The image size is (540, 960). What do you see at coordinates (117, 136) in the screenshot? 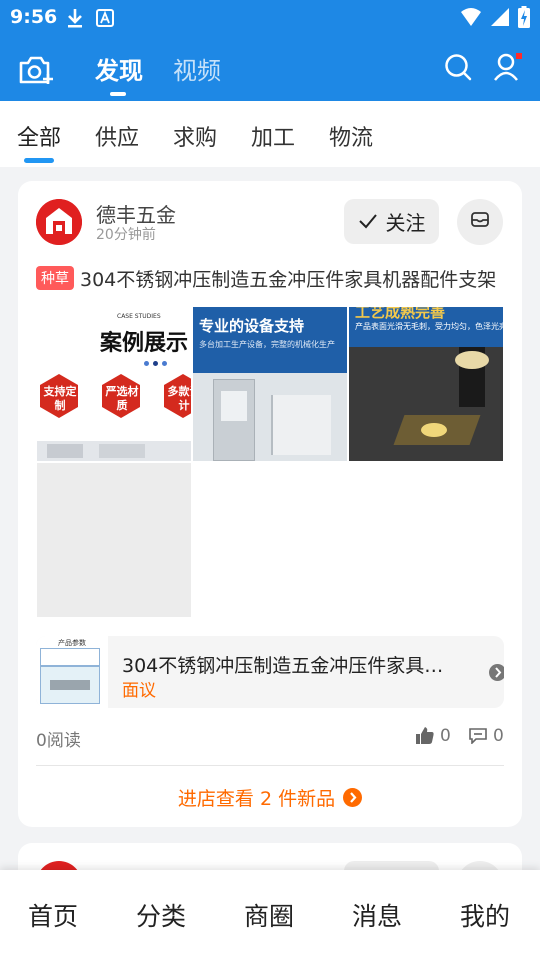
I see `tab-supply: 供应` at bounding box center [117, 136].